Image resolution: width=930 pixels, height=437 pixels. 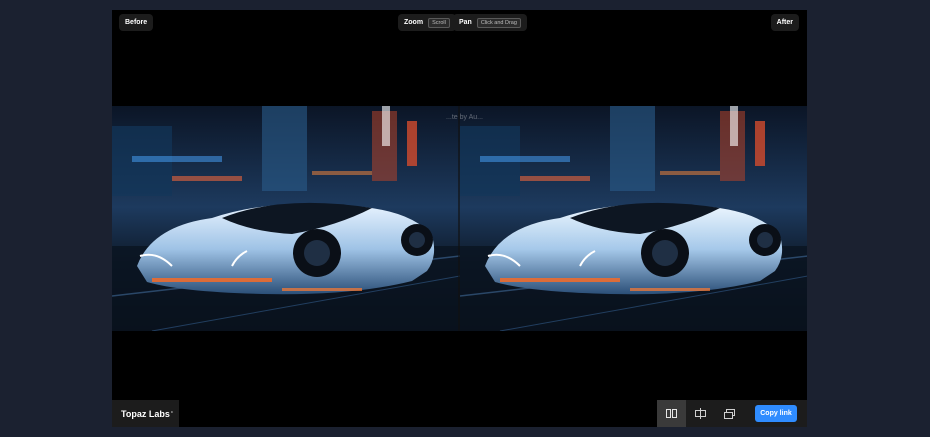 What do you see at coordinates (439, 22) in the screenshot?
I see `zoom-key-hint: Scroll` at bounding box center [439, 22].